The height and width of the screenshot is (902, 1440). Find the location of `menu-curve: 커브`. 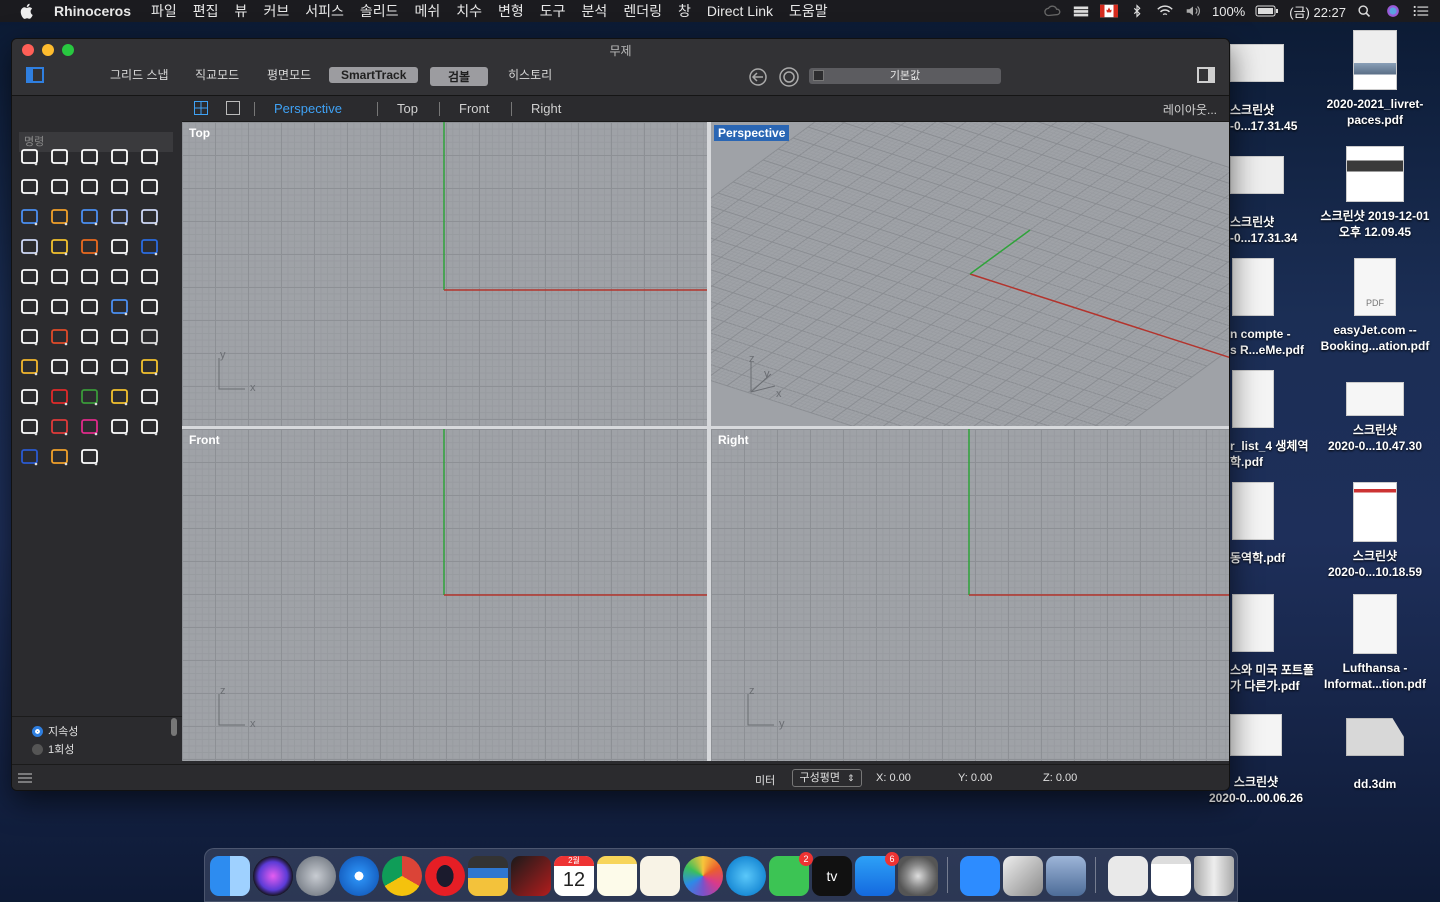

menu-curve: 커브 is located at coordinates (276, 11).